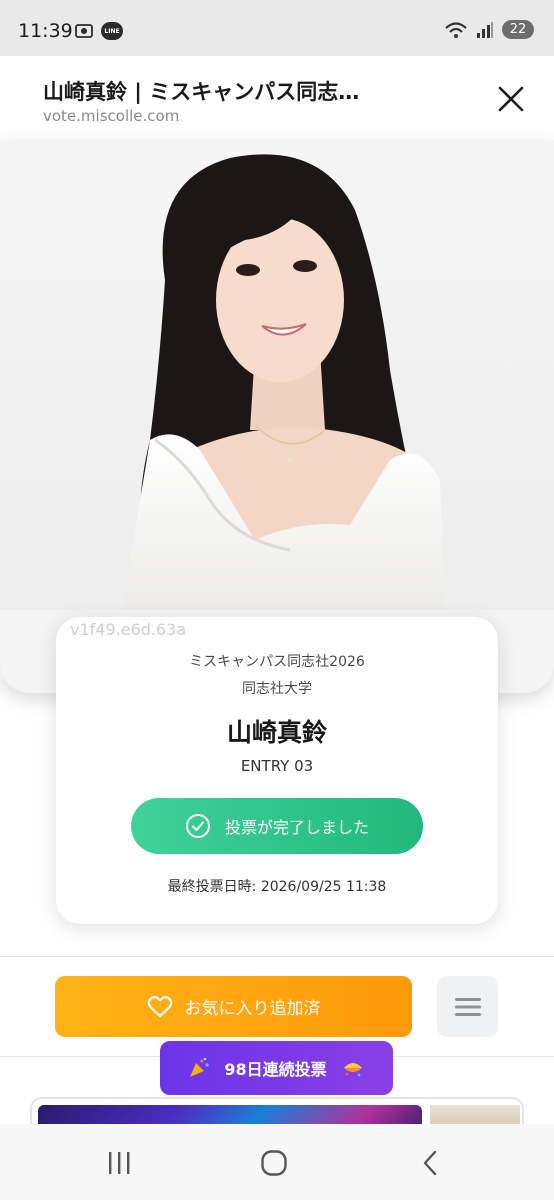  I want to click on status-bar: 11:39 LINE 22, so click(277, 30).